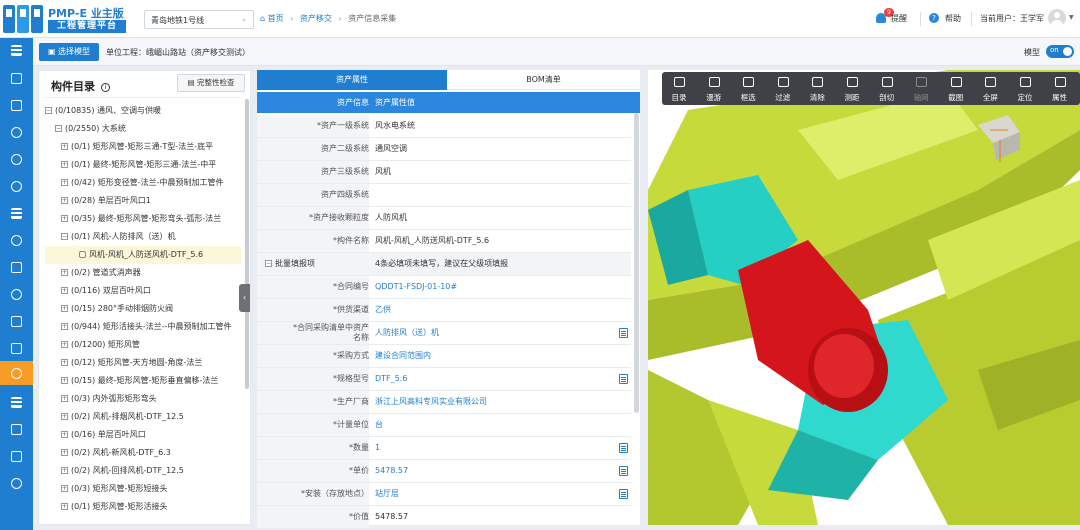  Describe the element at coordinates (92, 345) in the screenshot. I see `tree-node: + (0/1200) 矩形风管` at that location.